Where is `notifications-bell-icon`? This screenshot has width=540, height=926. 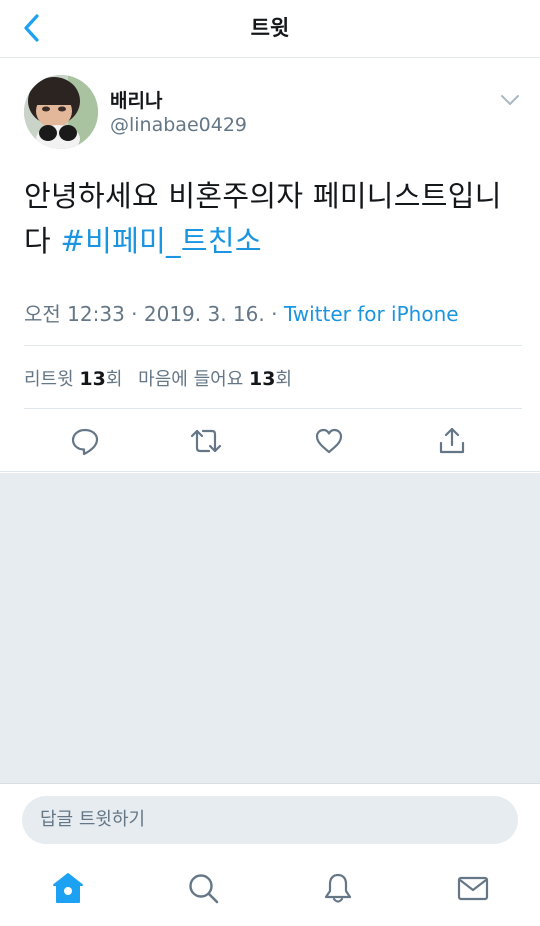 notifications-bell-icon is located at coordinates (338, 888).